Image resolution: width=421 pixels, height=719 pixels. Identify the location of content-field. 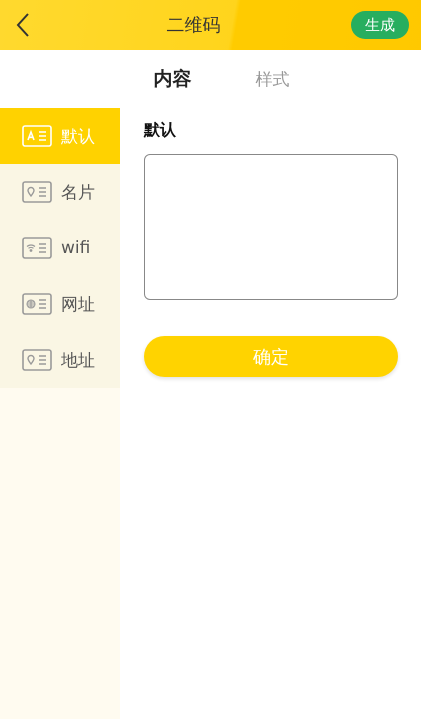
(271, 227).